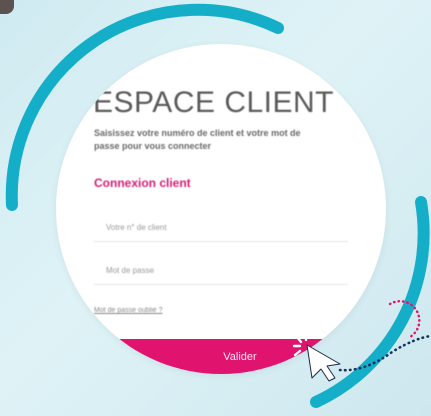 Image resolution: width=431 pixels, height=416 pixels. I want to click on pointer-arrow-icon, so click(316, 358).